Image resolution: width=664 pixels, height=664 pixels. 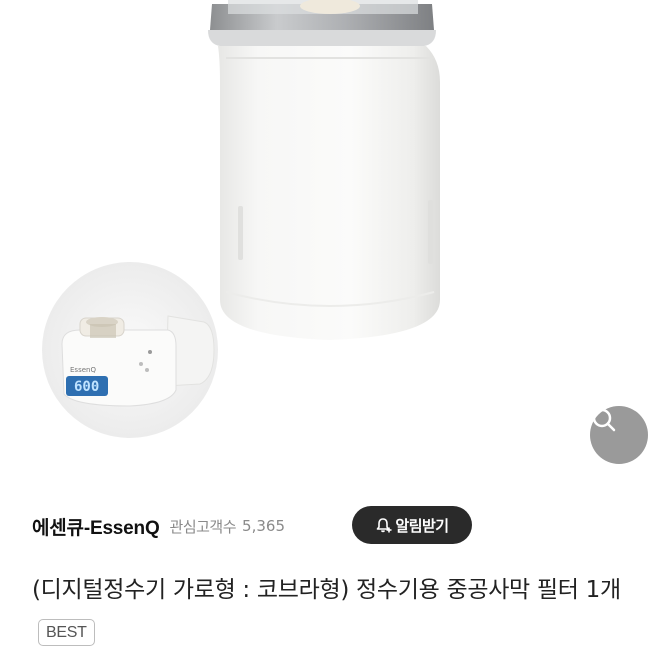 I want to click on product-title-block: (디지털정수기 가로형 : 코브라형) 정수기용 중공사막 필터 1개 BEST, so click(x=337, y=612).